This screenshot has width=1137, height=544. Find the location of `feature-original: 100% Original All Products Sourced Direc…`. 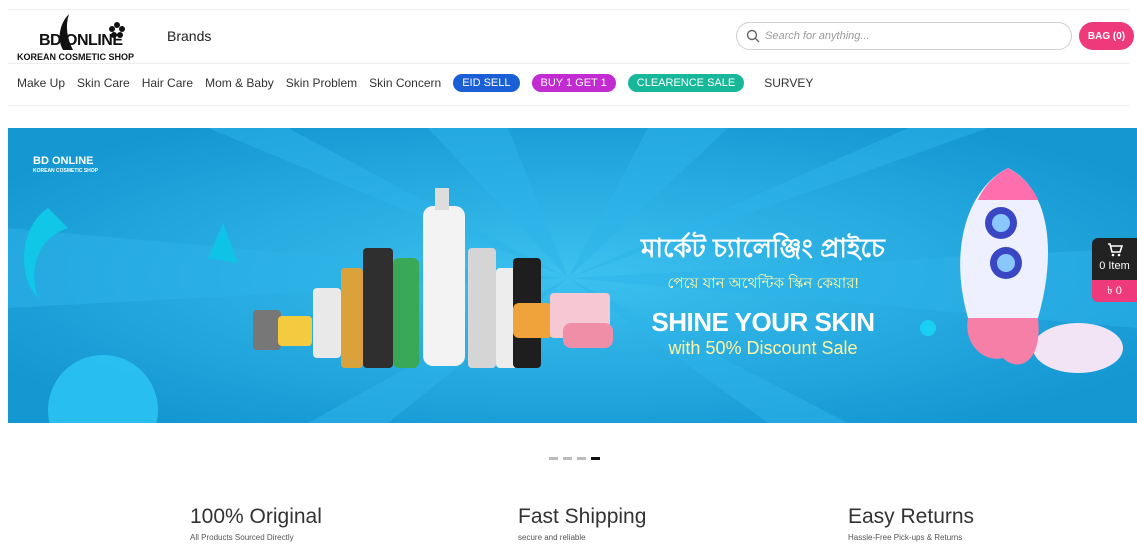

feature-original: 100% Original All Products Sourced Direc… is located at coordinates (256, 523).